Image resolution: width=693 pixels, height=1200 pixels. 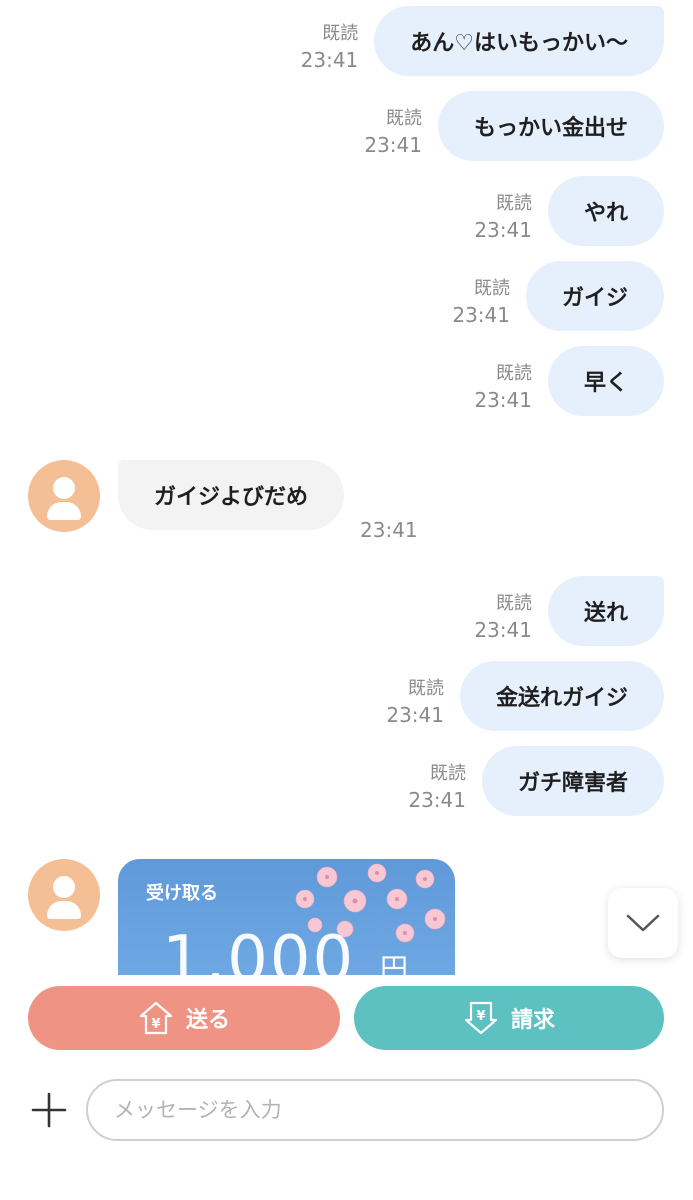 I want to click on message-bubble: ガイジ, so click(x=594, y=296).